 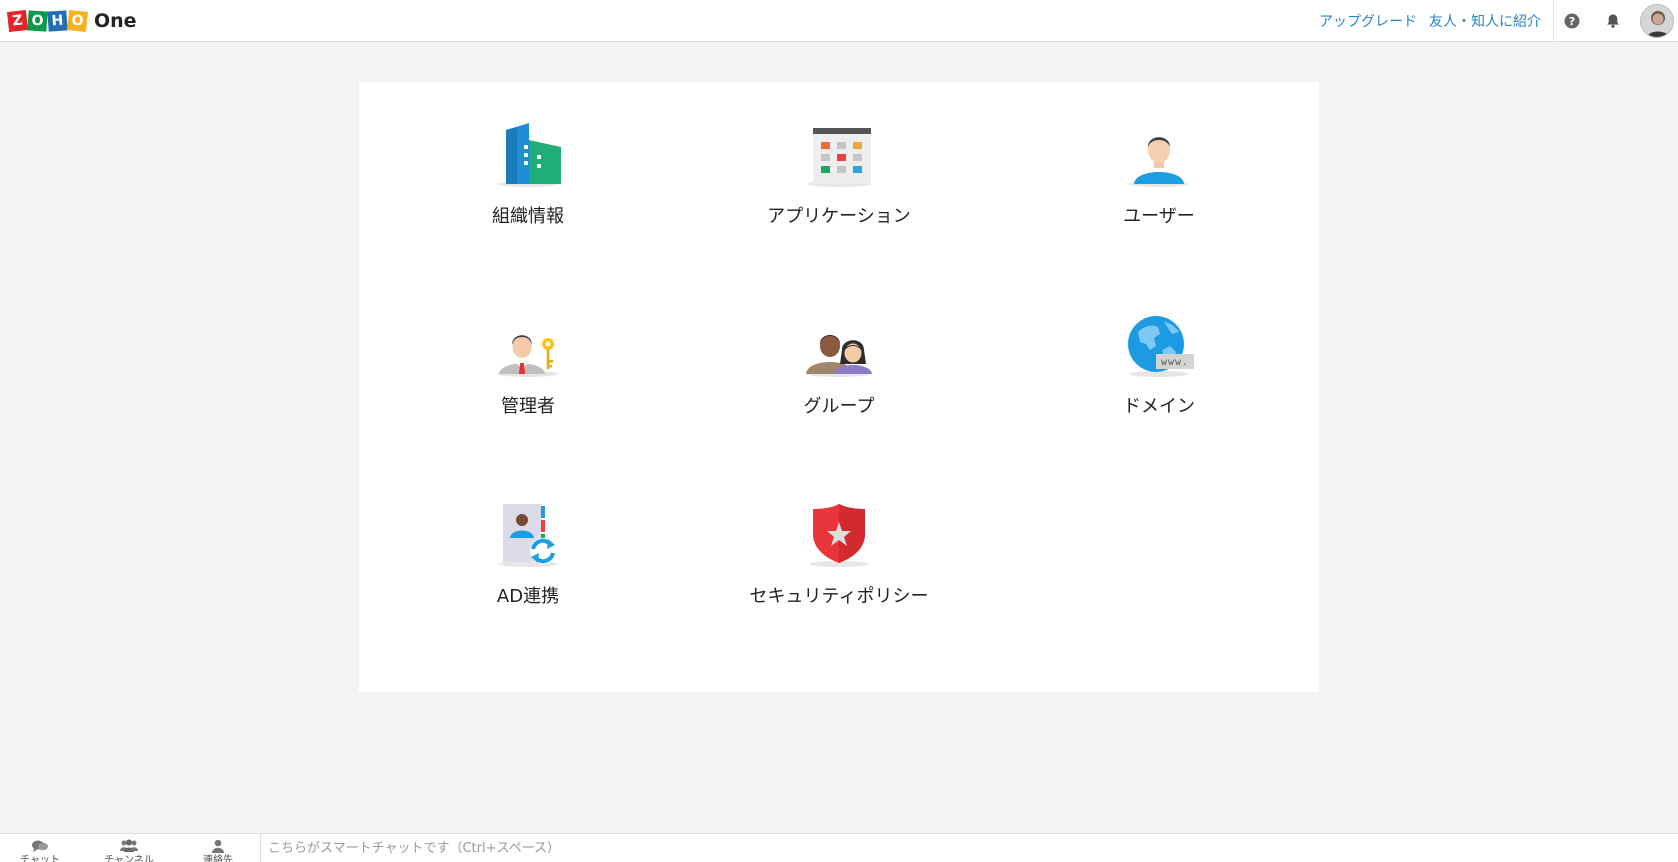 I want to click on top-header: Z O H O One アップグレード 友人・知人に紹介 ?, so click(x=839, y=21).